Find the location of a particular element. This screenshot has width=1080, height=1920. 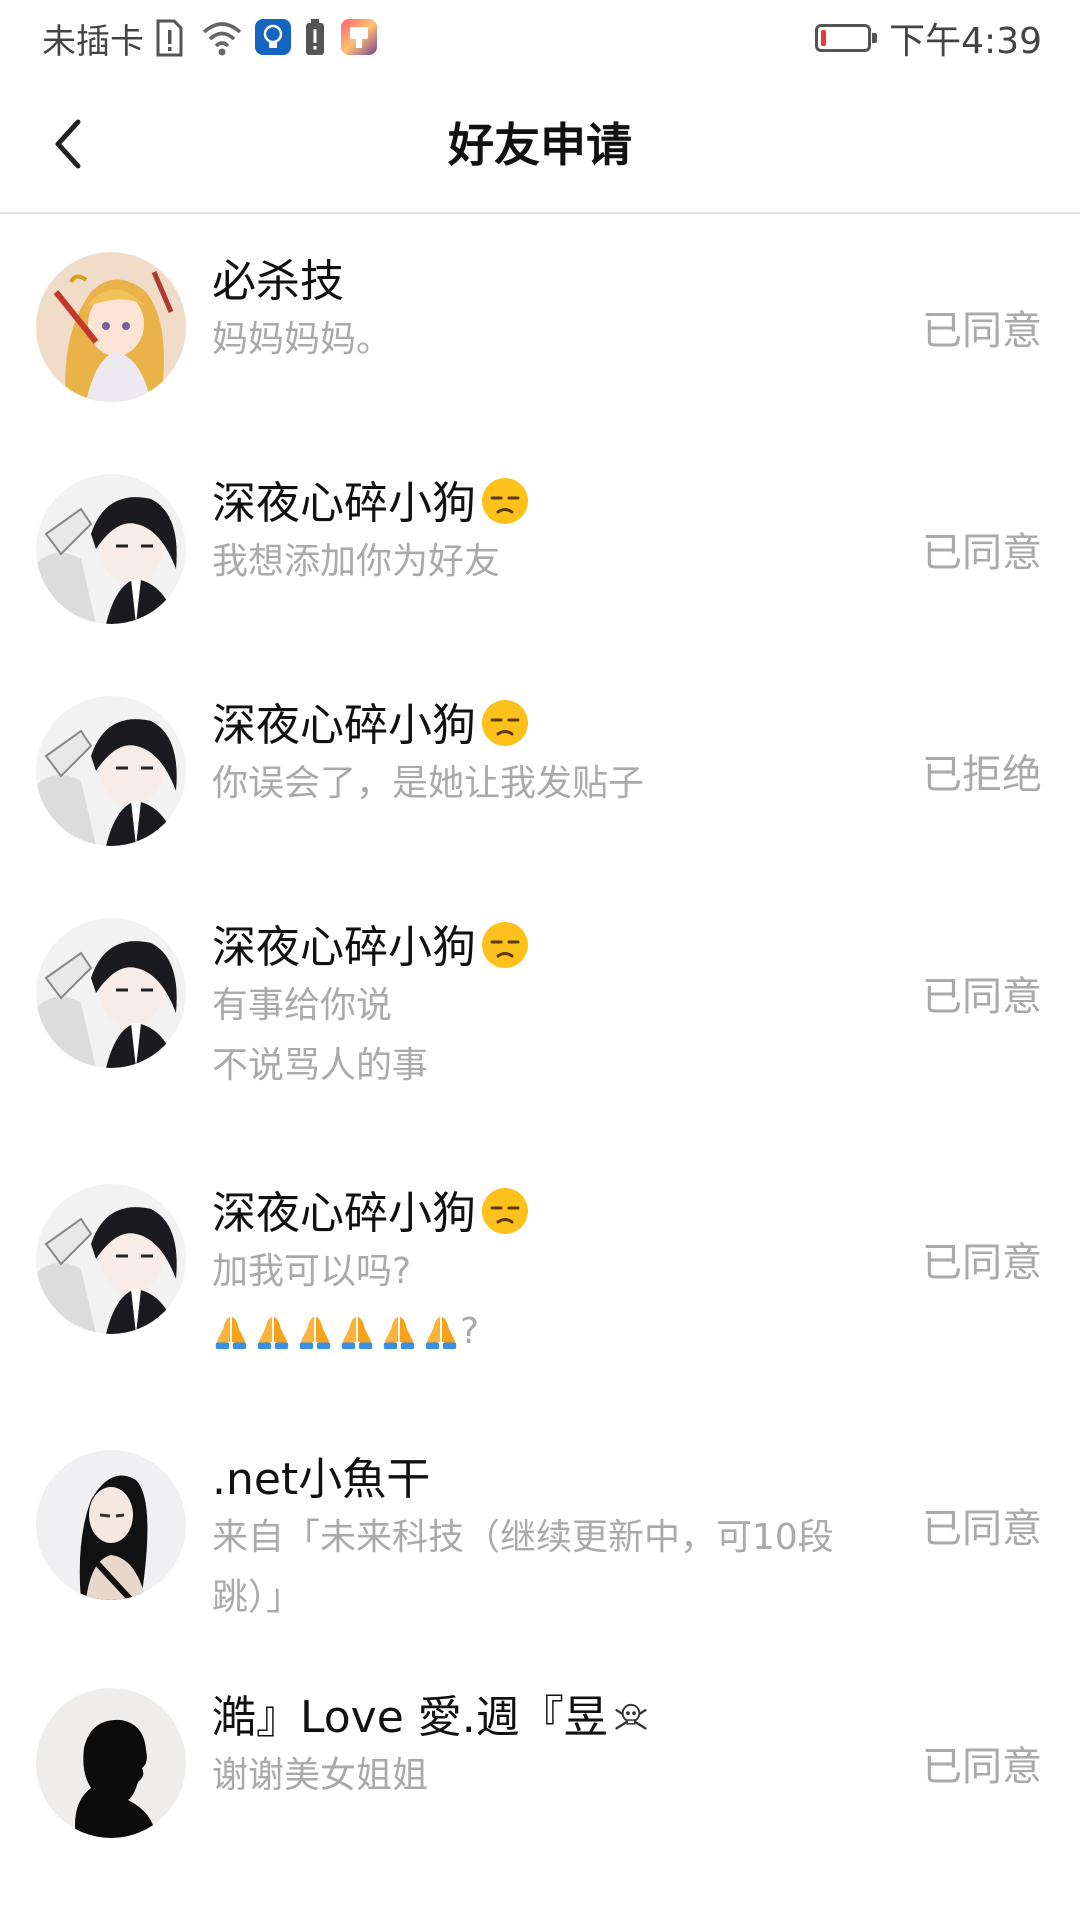

request-body: 澔』Love 愛.週『昱 谢谢美女姐姐 is located at coordinates (552, 1748).